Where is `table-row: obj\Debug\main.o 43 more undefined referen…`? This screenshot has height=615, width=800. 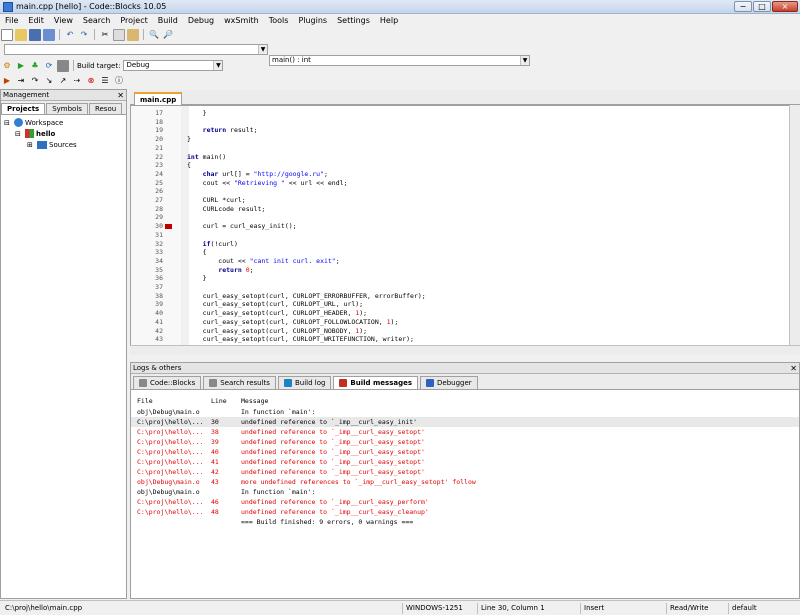
table-row: obj\Debug\main.o 43 more undefined referen… is located at coordinates (465, 482).